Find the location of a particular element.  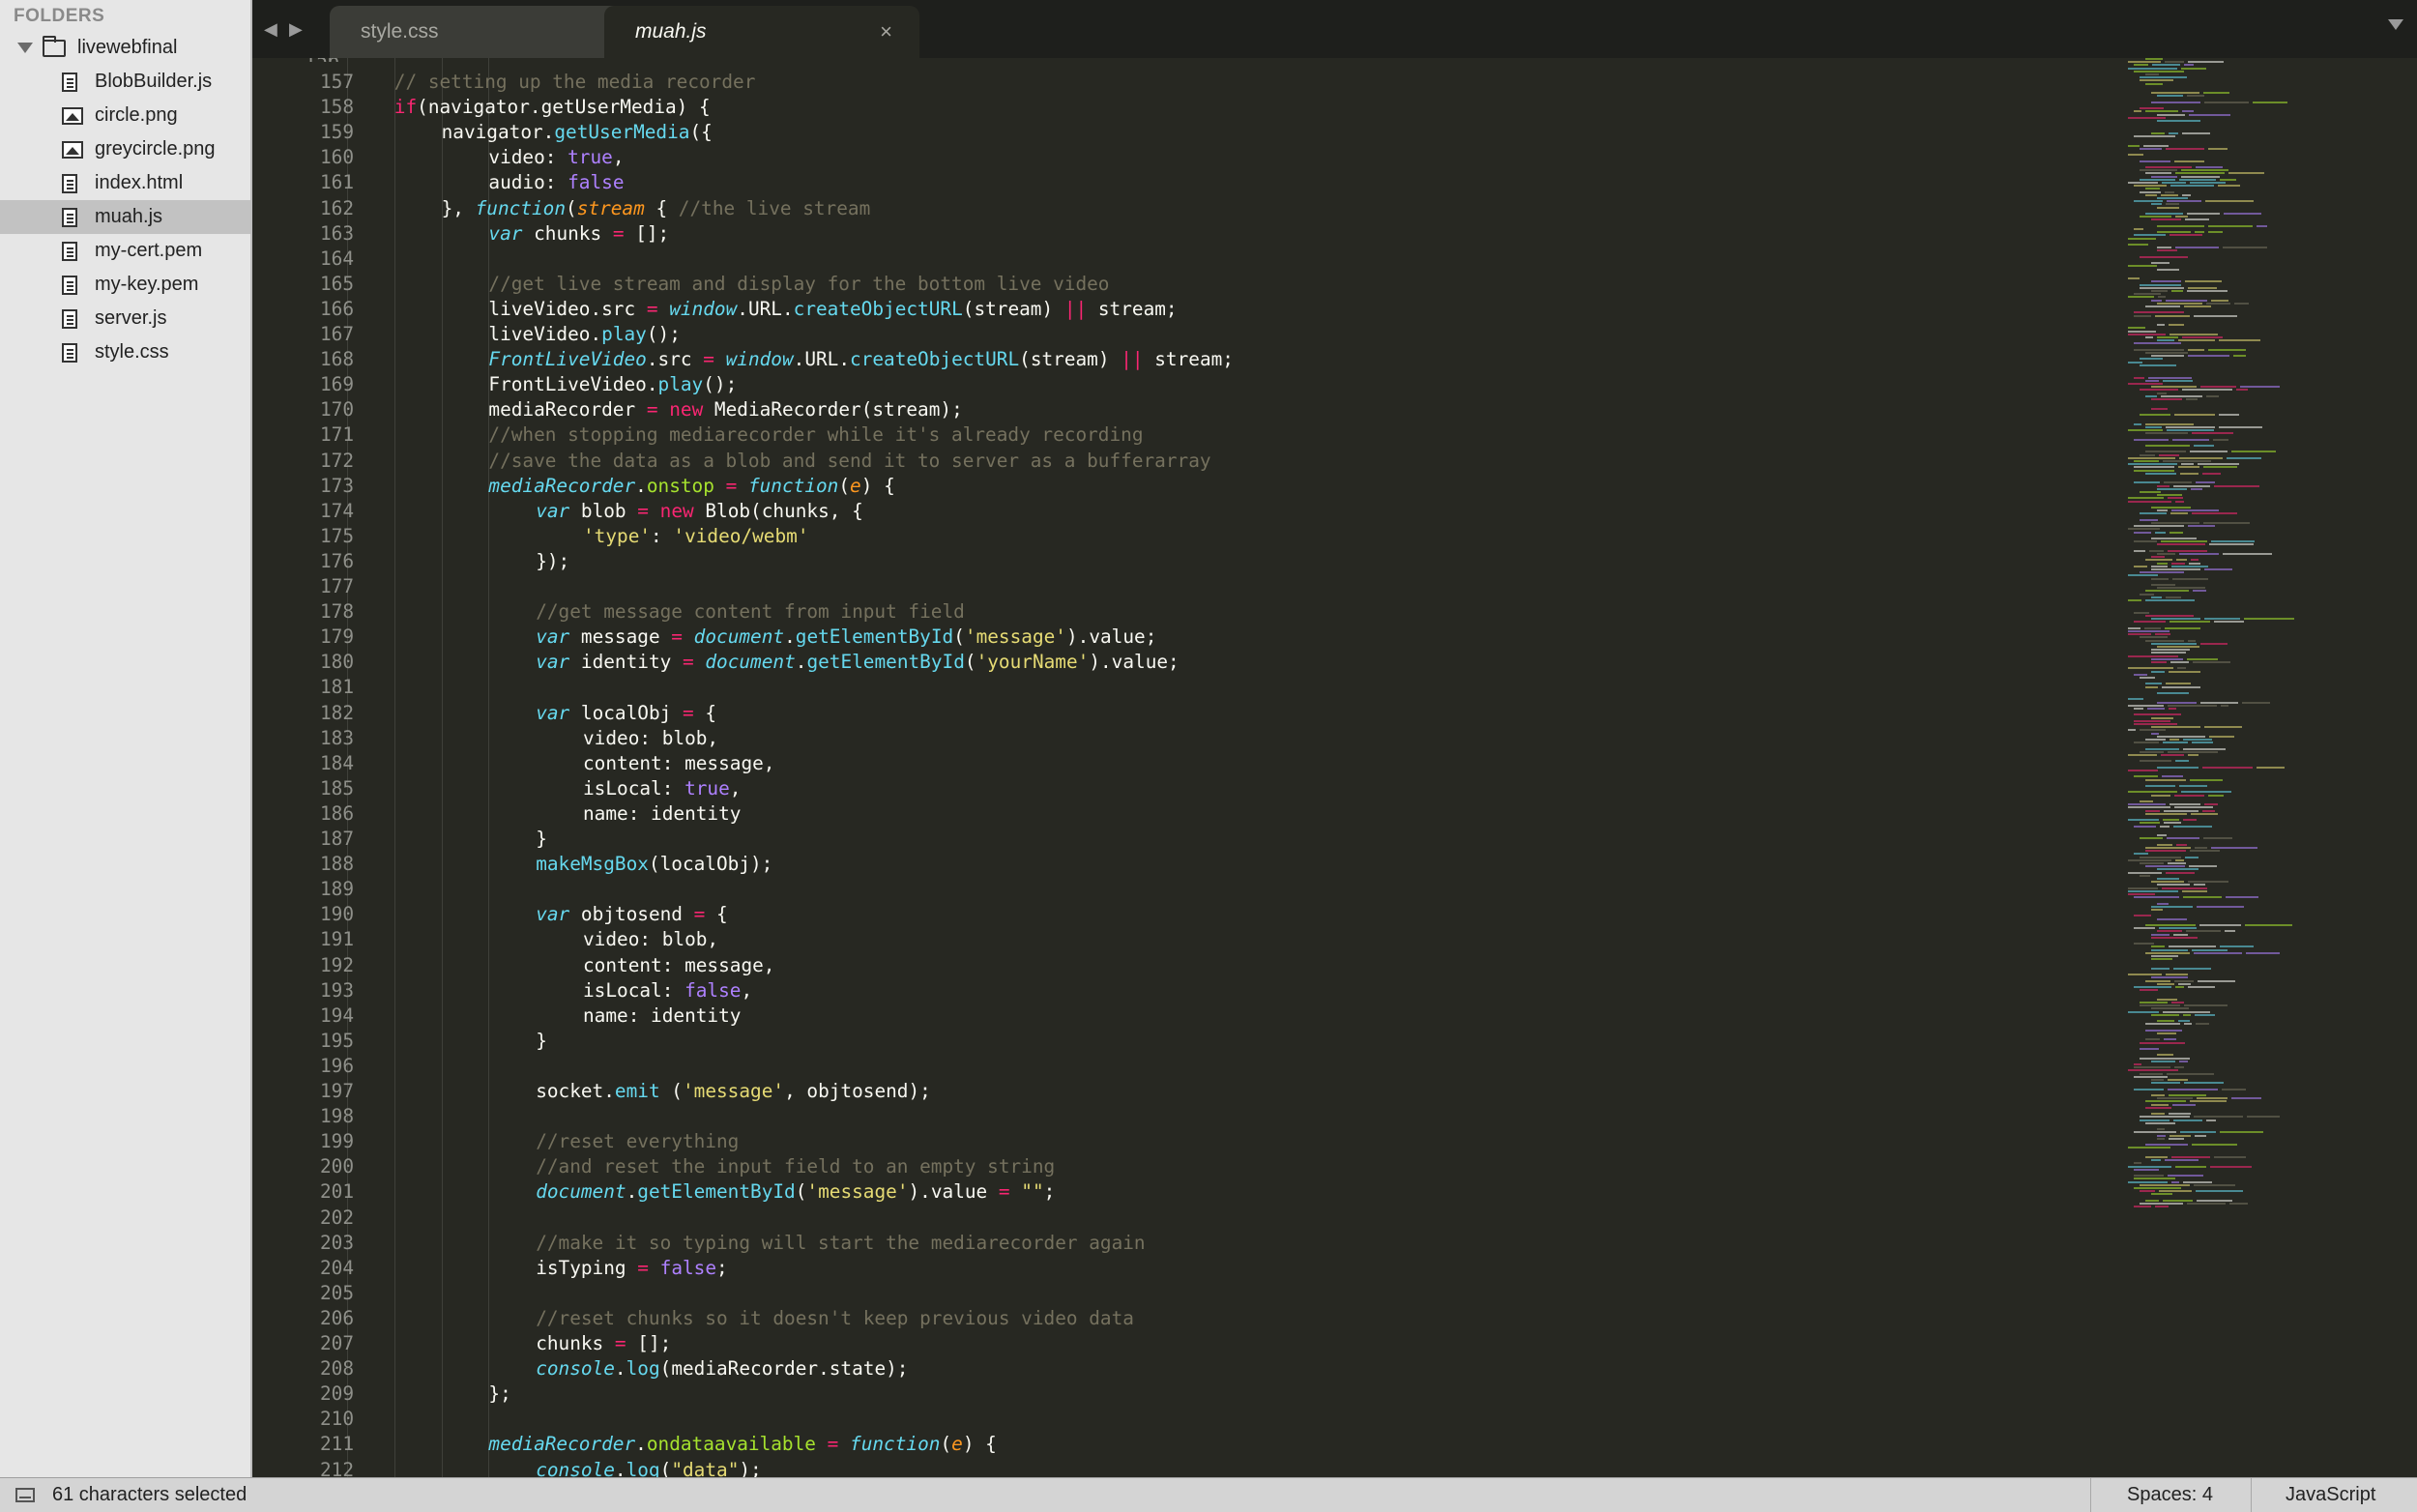

code-line: 181 is located at coordinates (1170, 687).